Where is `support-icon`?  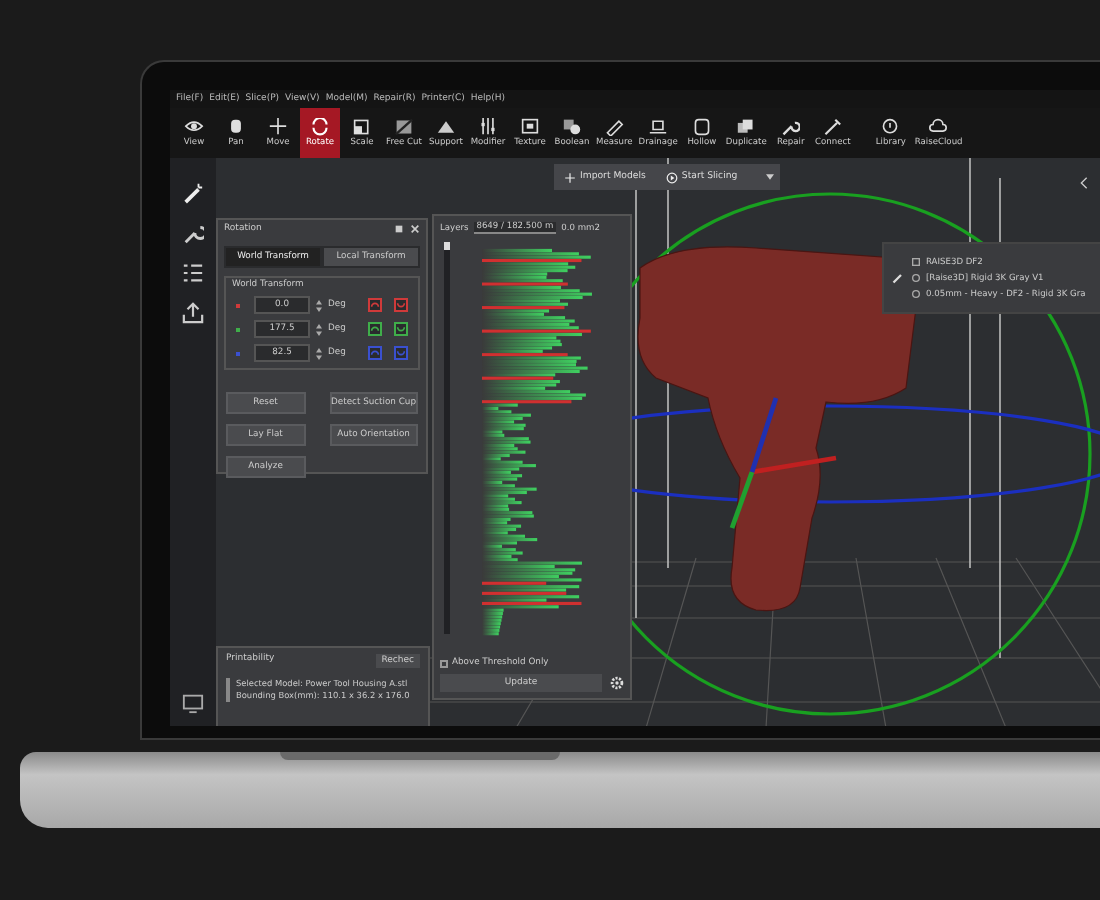 support-icon is located at coordinates (446, 127).